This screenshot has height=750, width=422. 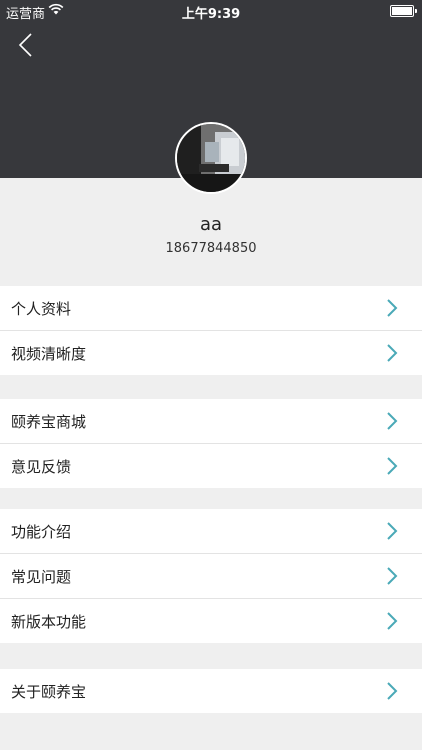 I want to click on profile-phone: 18677844850, so click(x=211, y=248).